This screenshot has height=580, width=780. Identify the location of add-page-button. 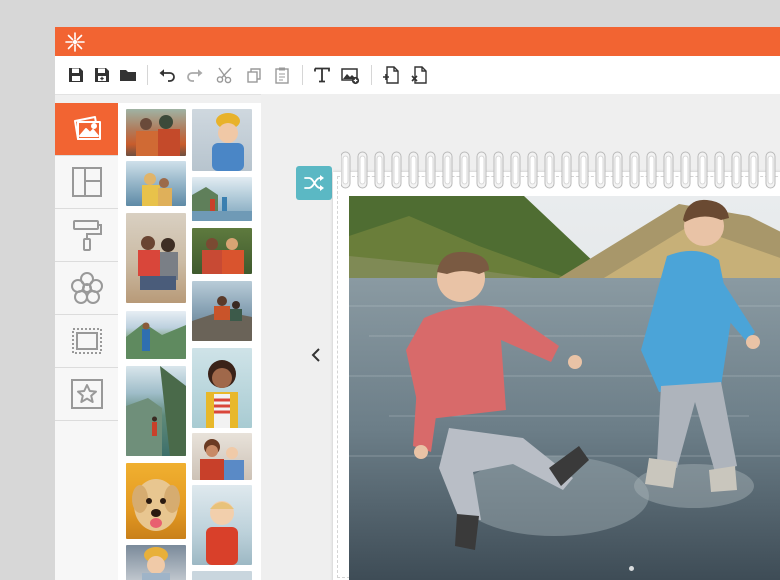
(392, 75).